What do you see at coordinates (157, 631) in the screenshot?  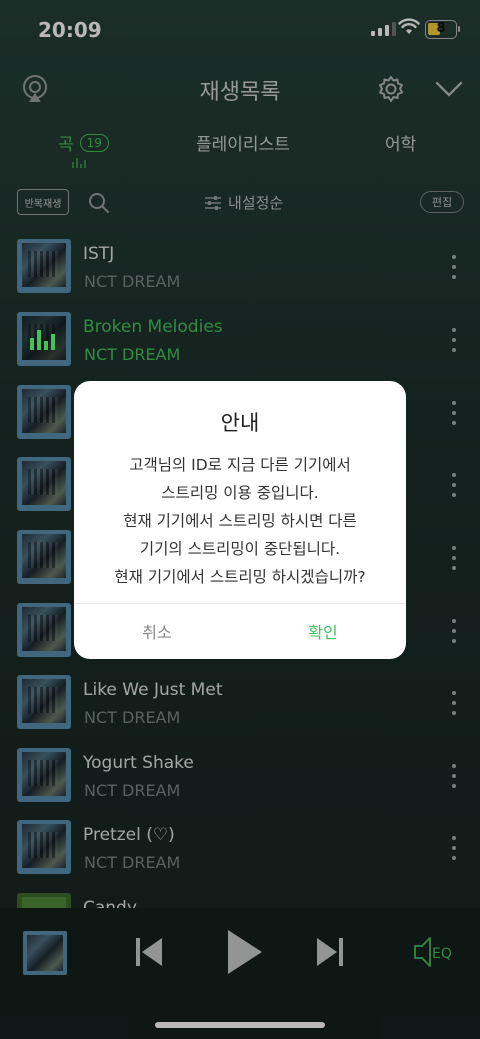 I see `cancel-button: 취소` at bounding box center [157, 631].